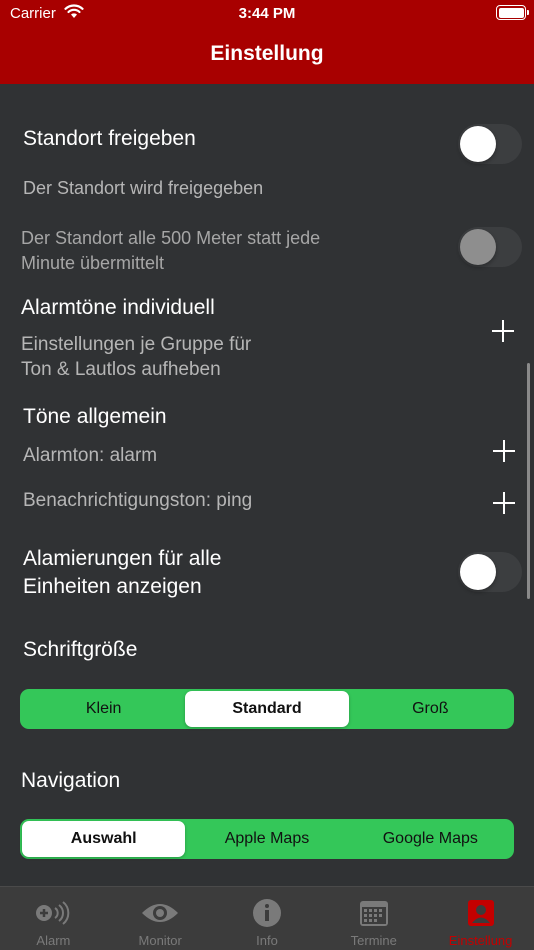  What do you see at coordinates (490, 572) in the screenshot?
I see `show-all-units-toggle` at bounding box center [490, 572].